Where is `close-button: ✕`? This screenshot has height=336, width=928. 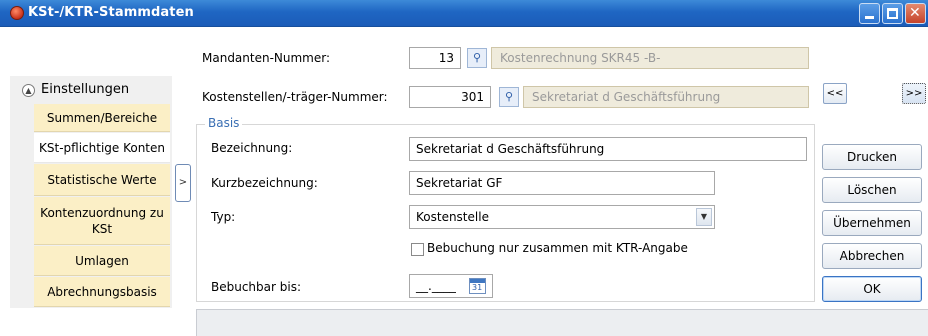
close-button: ✕ is located at coordinates (915, 13).